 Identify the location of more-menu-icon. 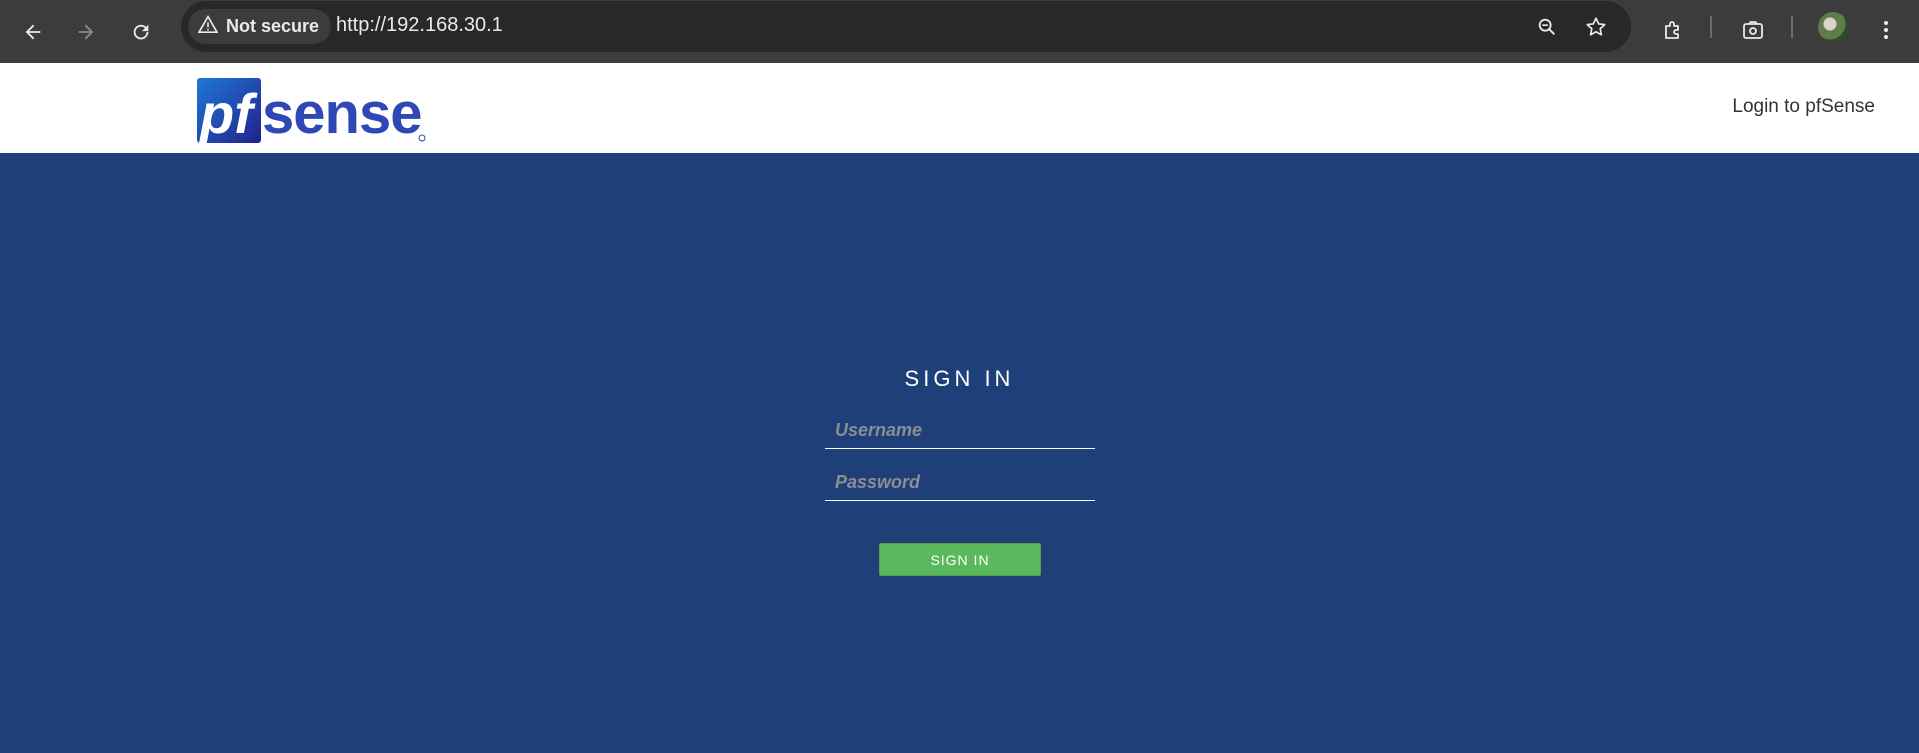
(1886, 30).